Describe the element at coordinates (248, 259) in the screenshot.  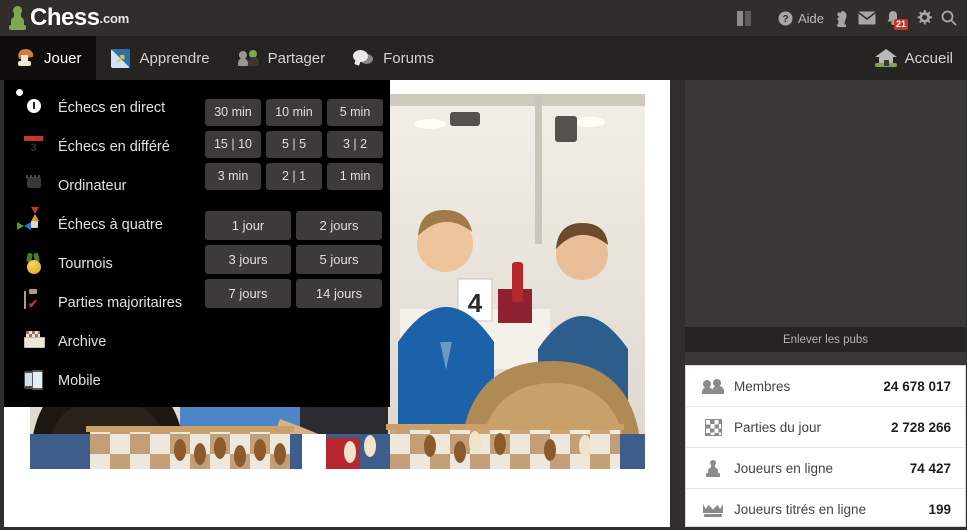
I see `daily-control-button: 3 jours` at that location.